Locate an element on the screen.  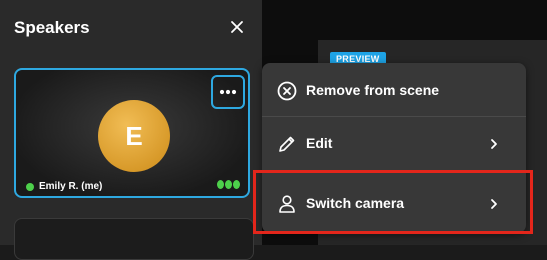
pencil-icon is located at coordinates (287, 144).